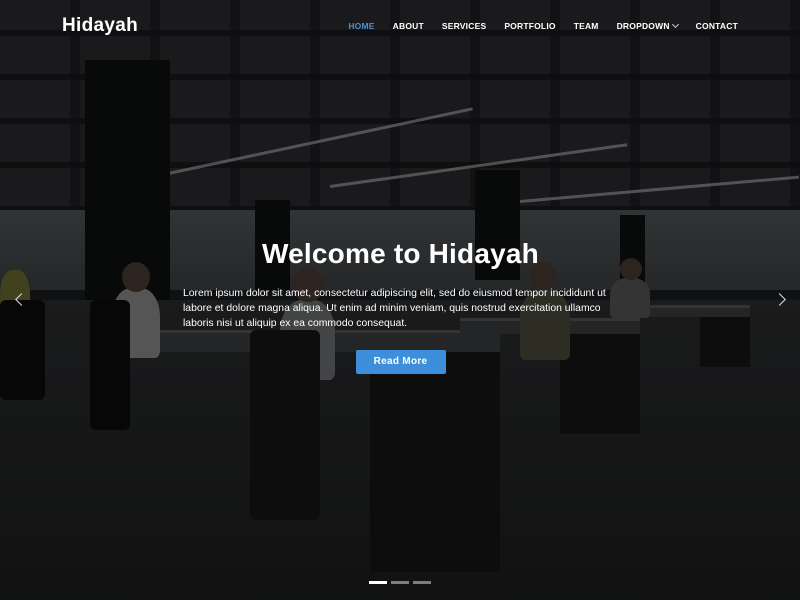 Image resolution: width=800 pixels, height=600 pixels. I want to click on nav-item-portfolio: PORTFOLIO, so click(529, 26).